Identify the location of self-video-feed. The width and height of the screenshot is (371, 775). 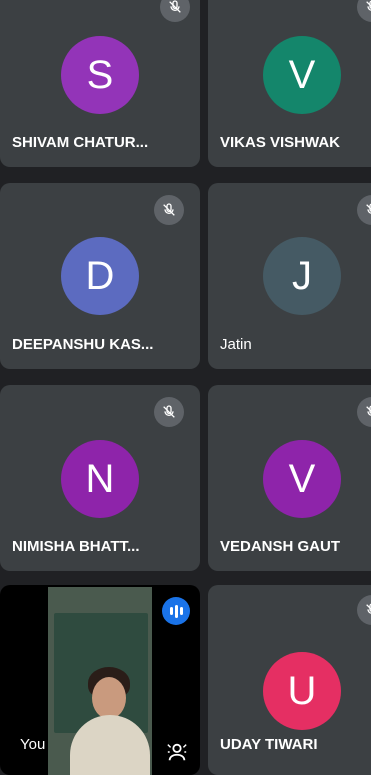
(100, 681).